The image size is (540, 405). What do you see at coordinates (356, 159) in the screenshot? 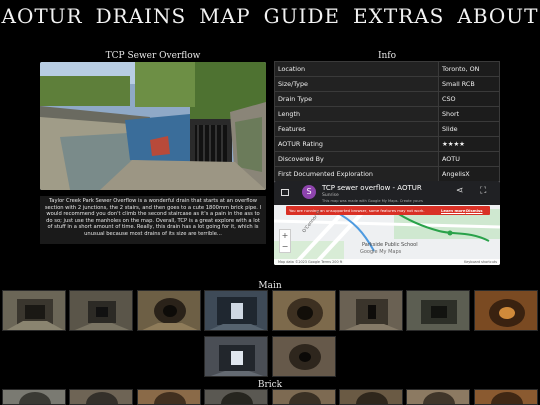
I see `info-key: Discovered By` at bounding box center [356, 159].